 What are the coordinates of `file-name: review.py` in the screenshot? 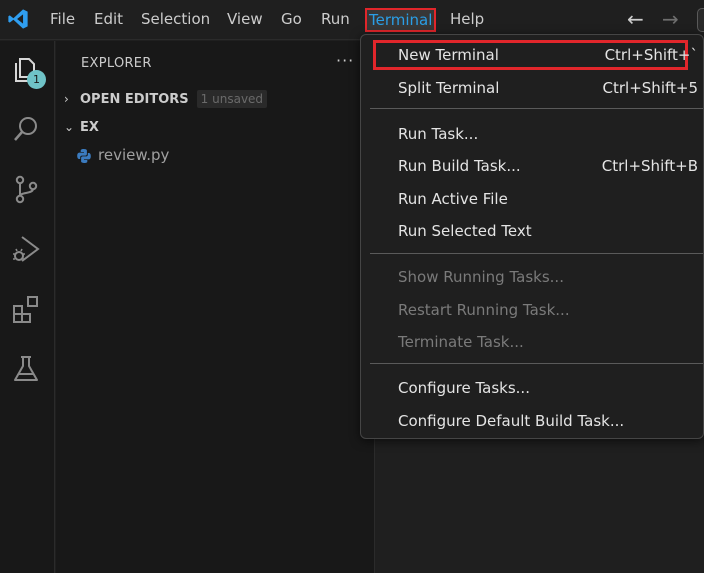 It's located at (134, 155).